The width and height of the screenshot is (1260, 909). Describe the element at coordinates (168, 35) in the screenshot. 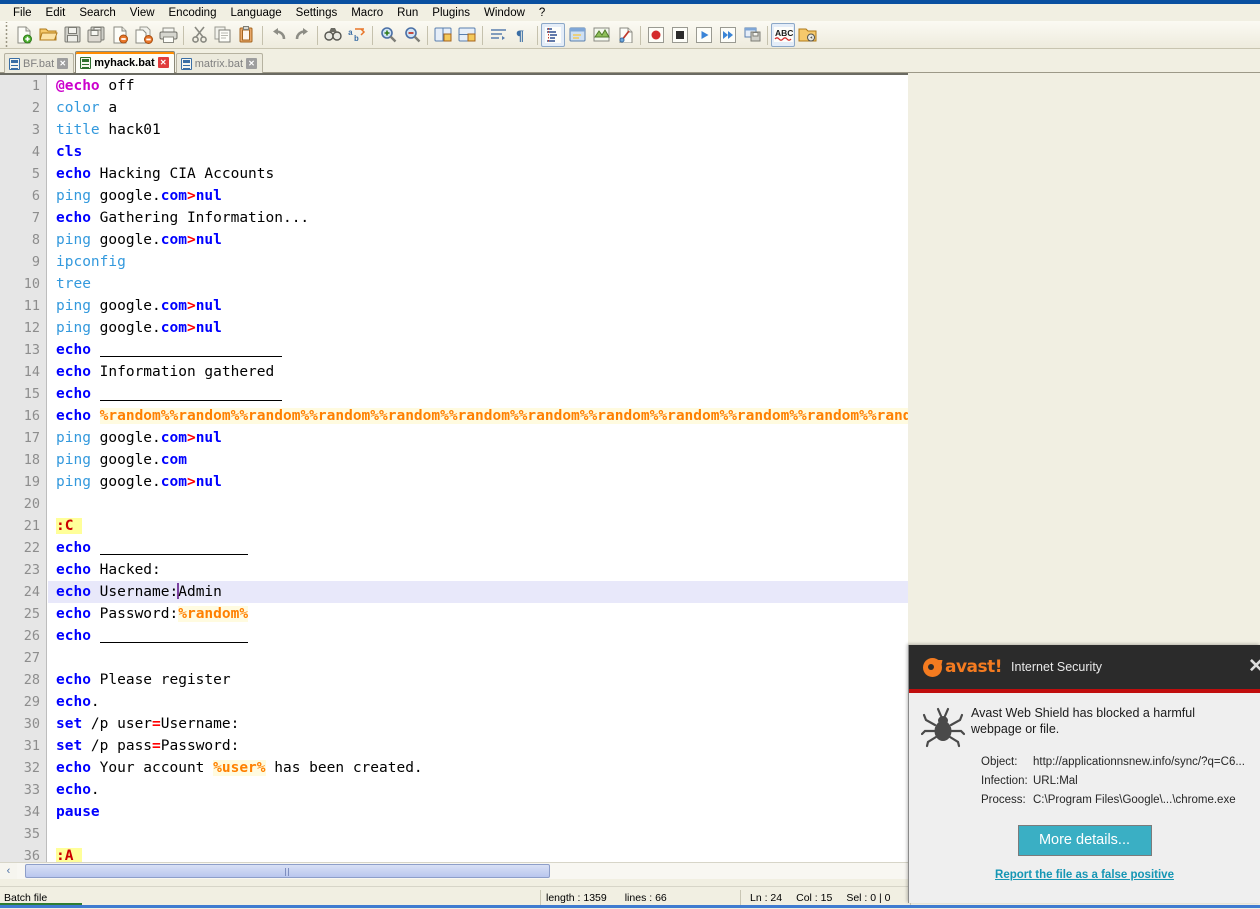

I see `print-icon` at that location.